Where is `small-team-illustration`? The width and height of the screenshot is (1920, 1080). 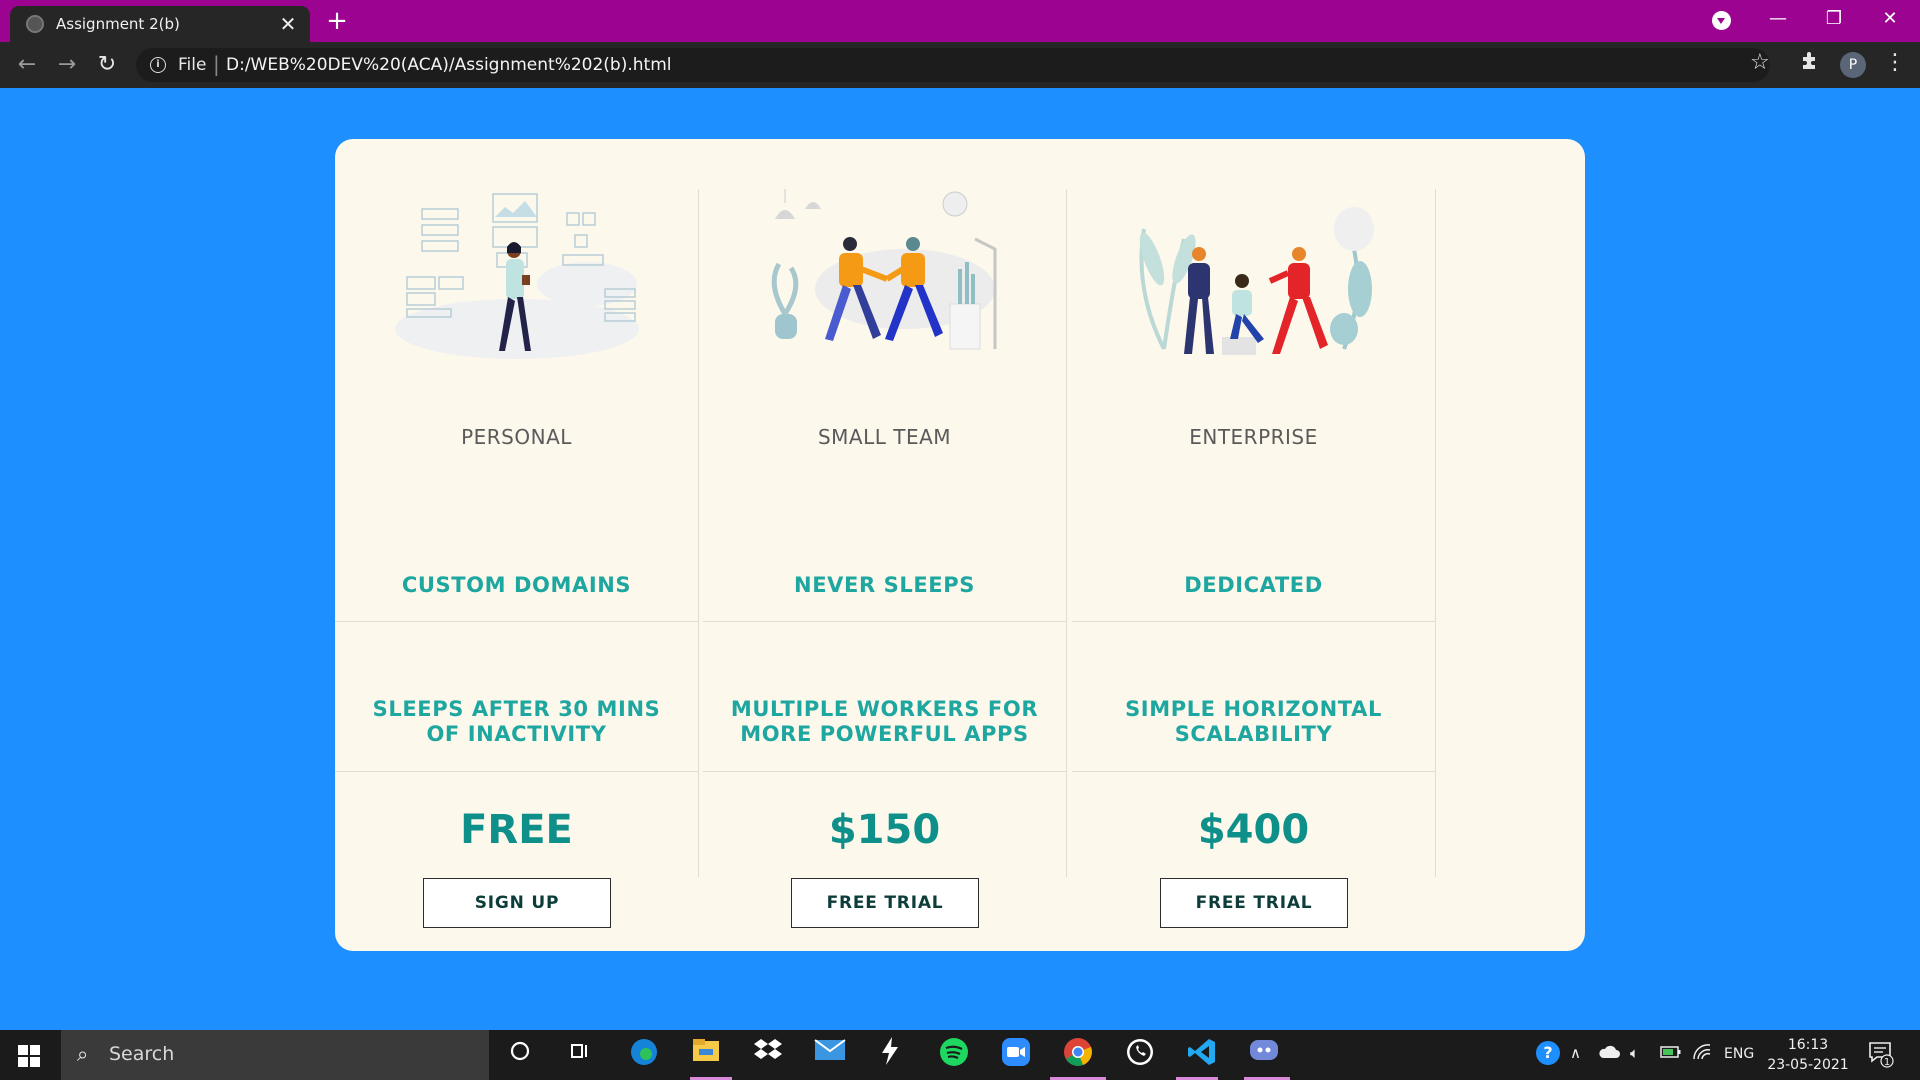 small-team-illustration is located at coordinates (884, 269).